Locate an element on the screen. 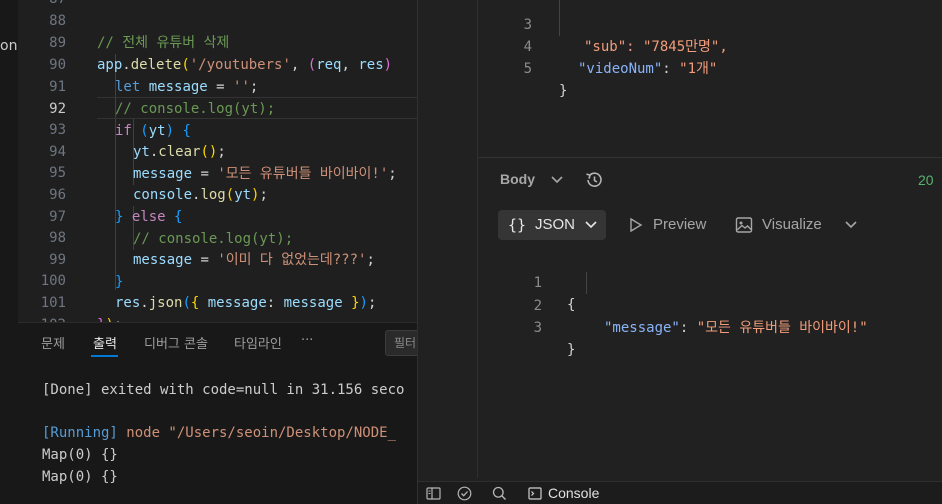  tab-problems: 문제 is located at coordinates (53, 342).